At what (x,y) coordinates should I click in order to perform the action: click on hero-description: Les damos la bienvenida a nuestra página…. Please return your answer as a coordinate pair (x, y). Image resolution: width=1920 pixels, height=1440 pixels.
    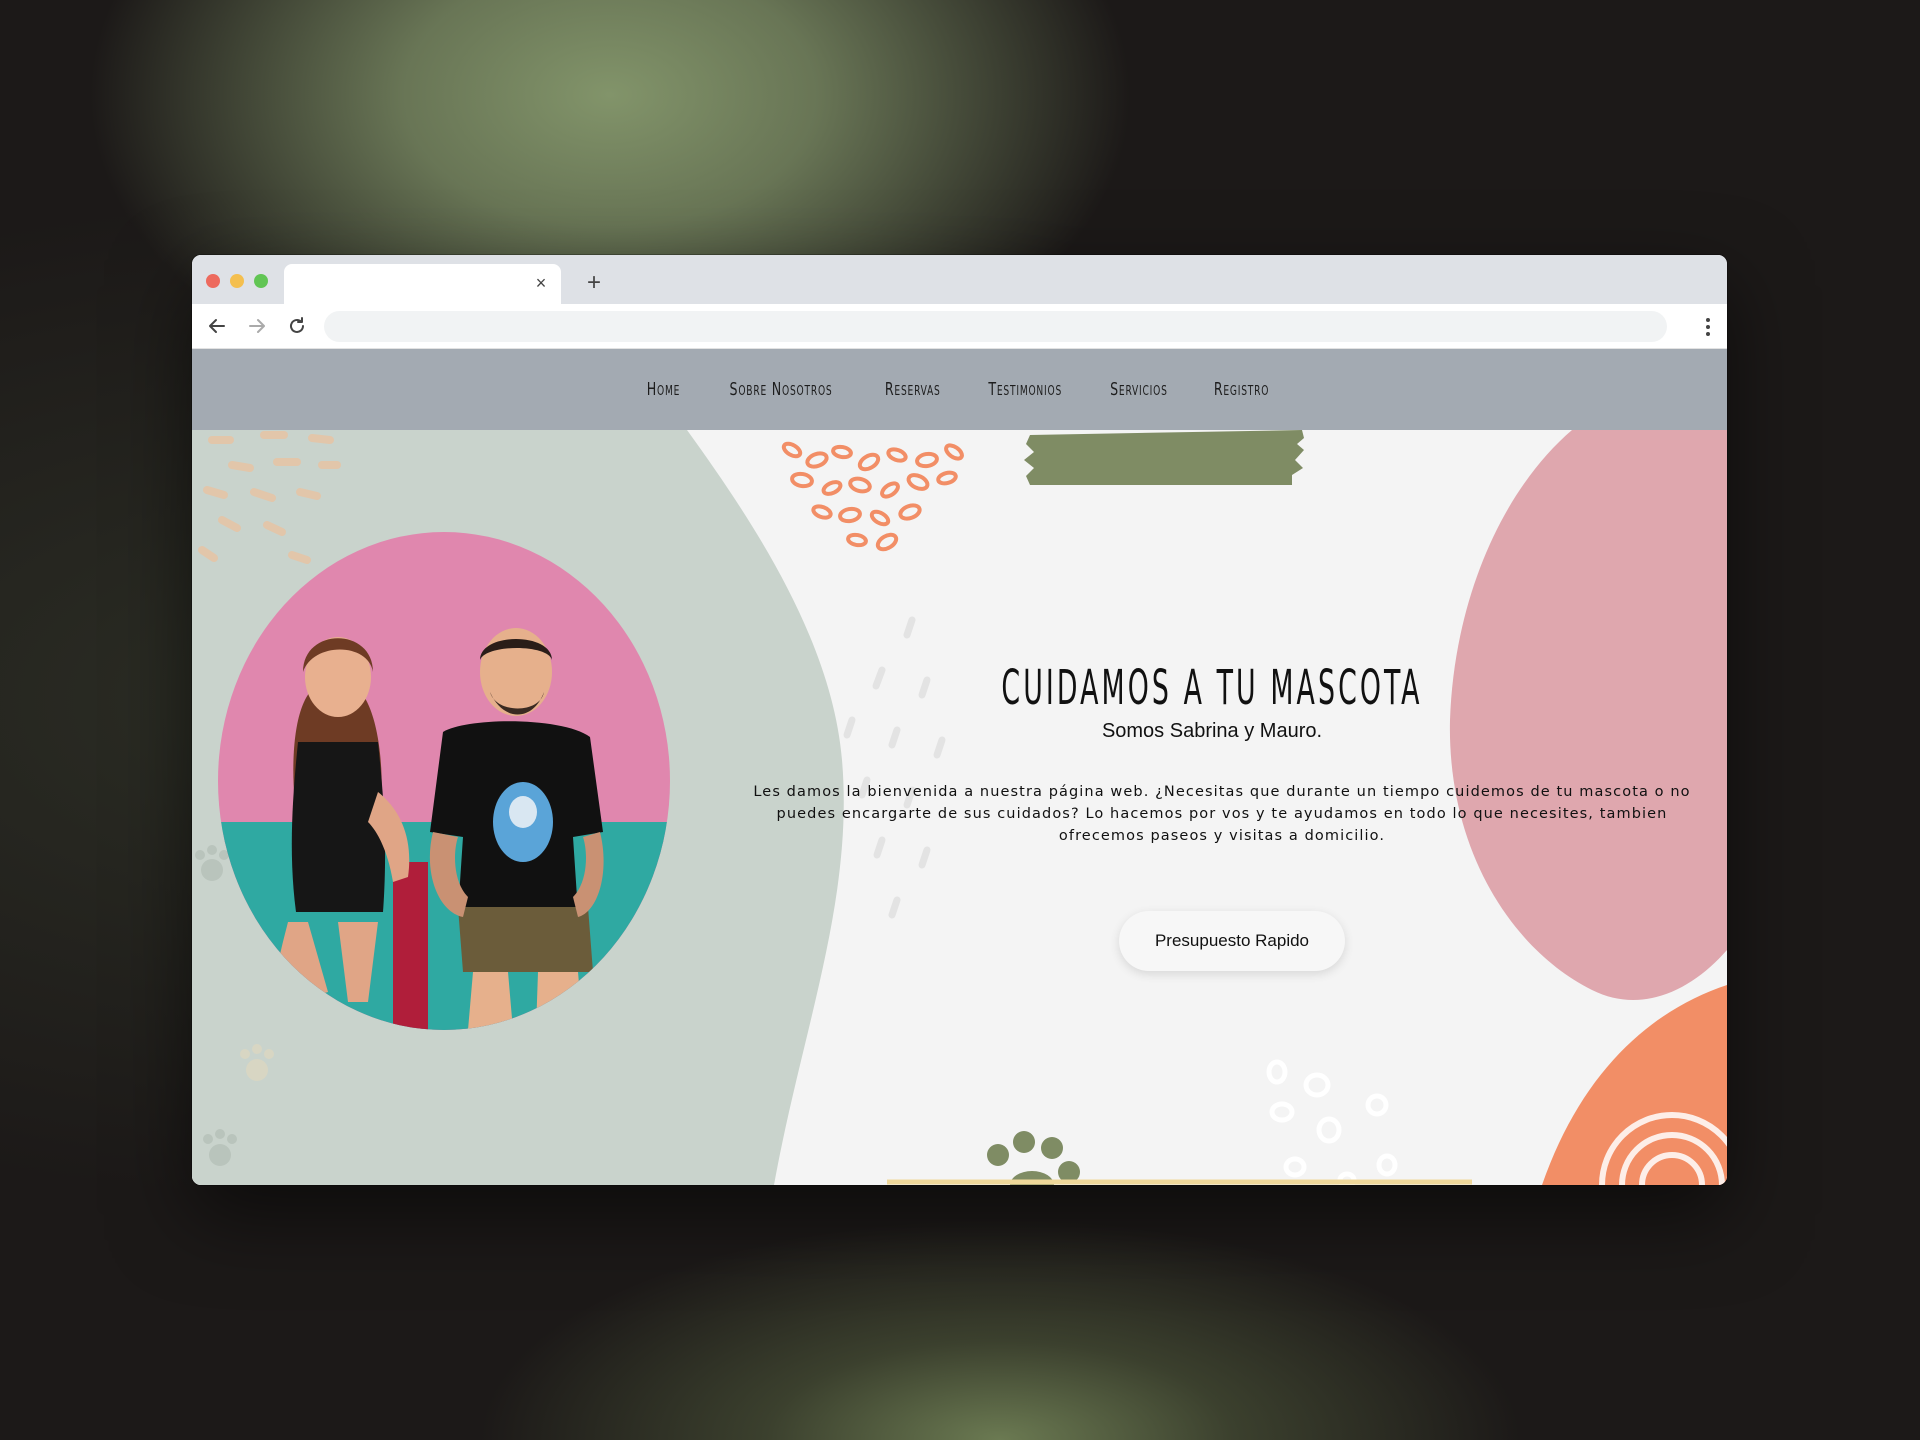
    Looking at the image, I should click on (1222, 814).